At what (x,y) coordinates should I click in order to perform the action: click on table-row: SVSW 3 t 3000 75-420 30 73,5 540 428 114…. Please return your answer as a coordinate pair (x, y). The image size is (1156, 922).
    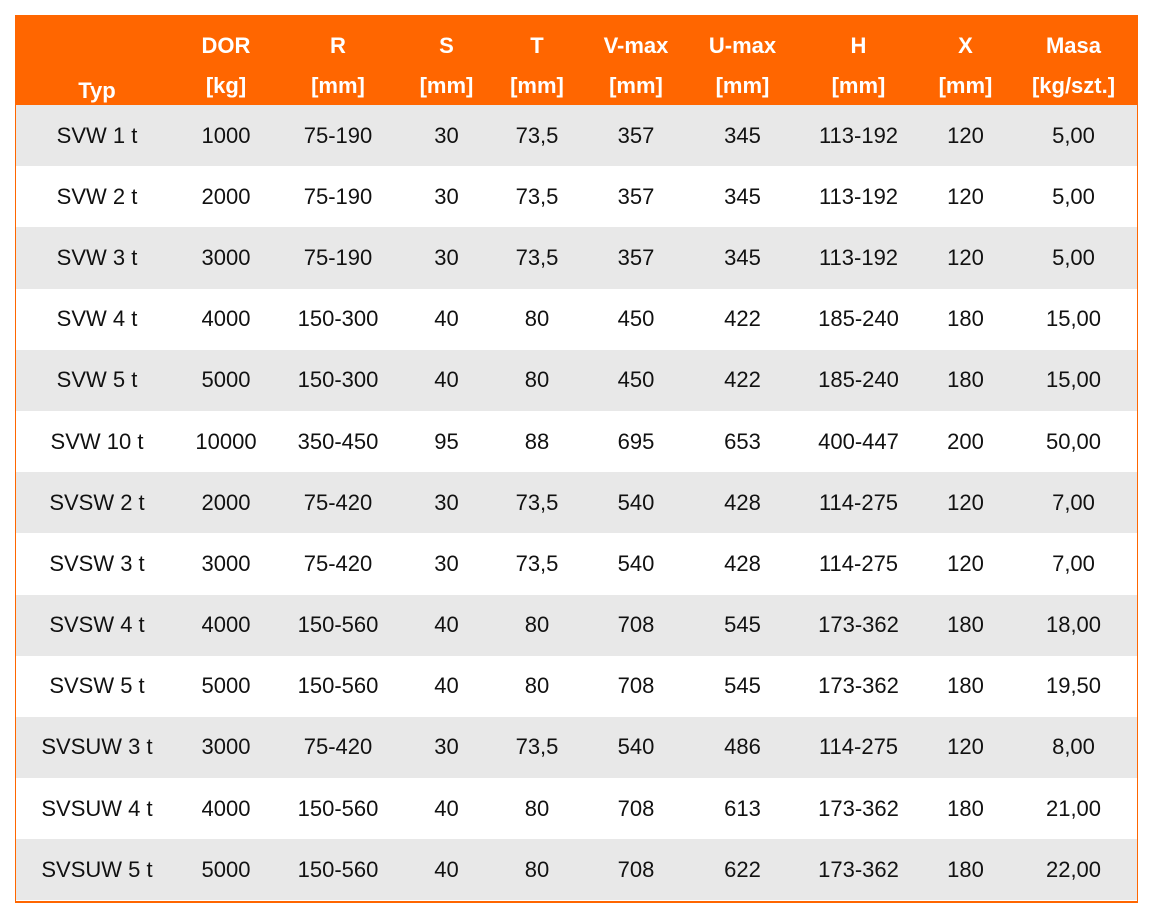
    Looking at the image, I should click on (576, 564).